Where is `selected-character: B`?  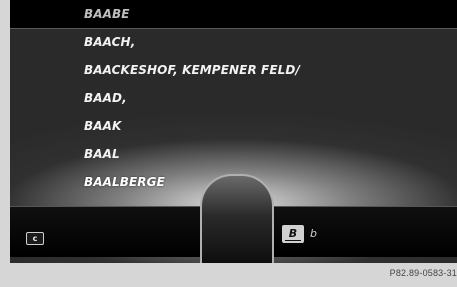 selected-character: B is located at coordinates (293, 234).